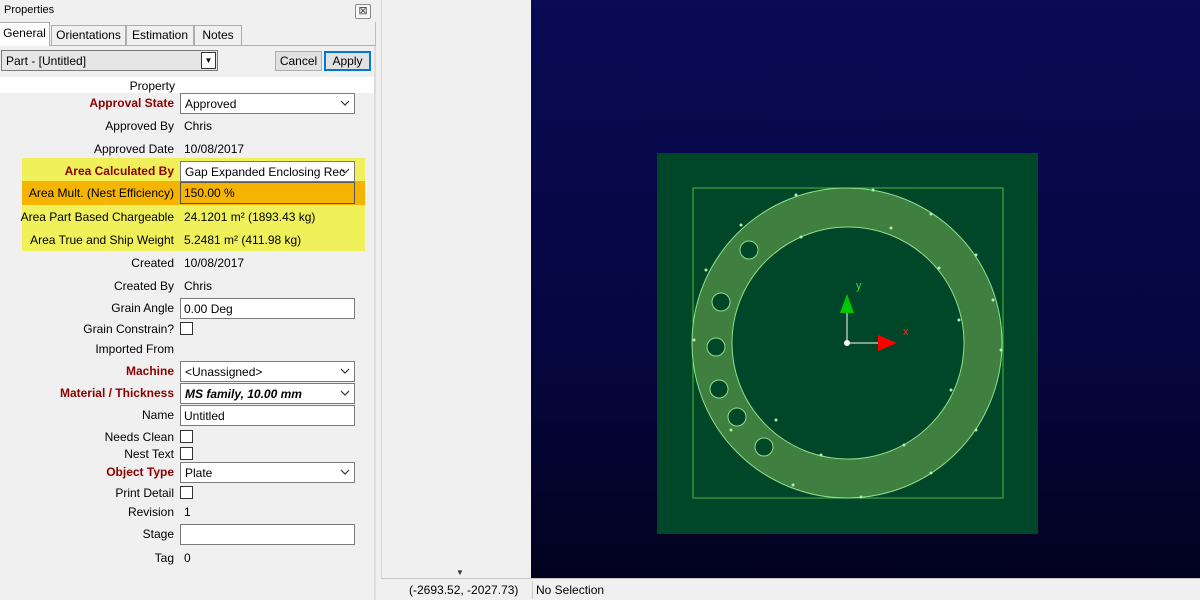 Image resolution: width=1200 pixels, height=600 pixels. Describe the element at coordinates (160, 35) in the screenshot. I see `tab-estimation: Estimation` at that location.